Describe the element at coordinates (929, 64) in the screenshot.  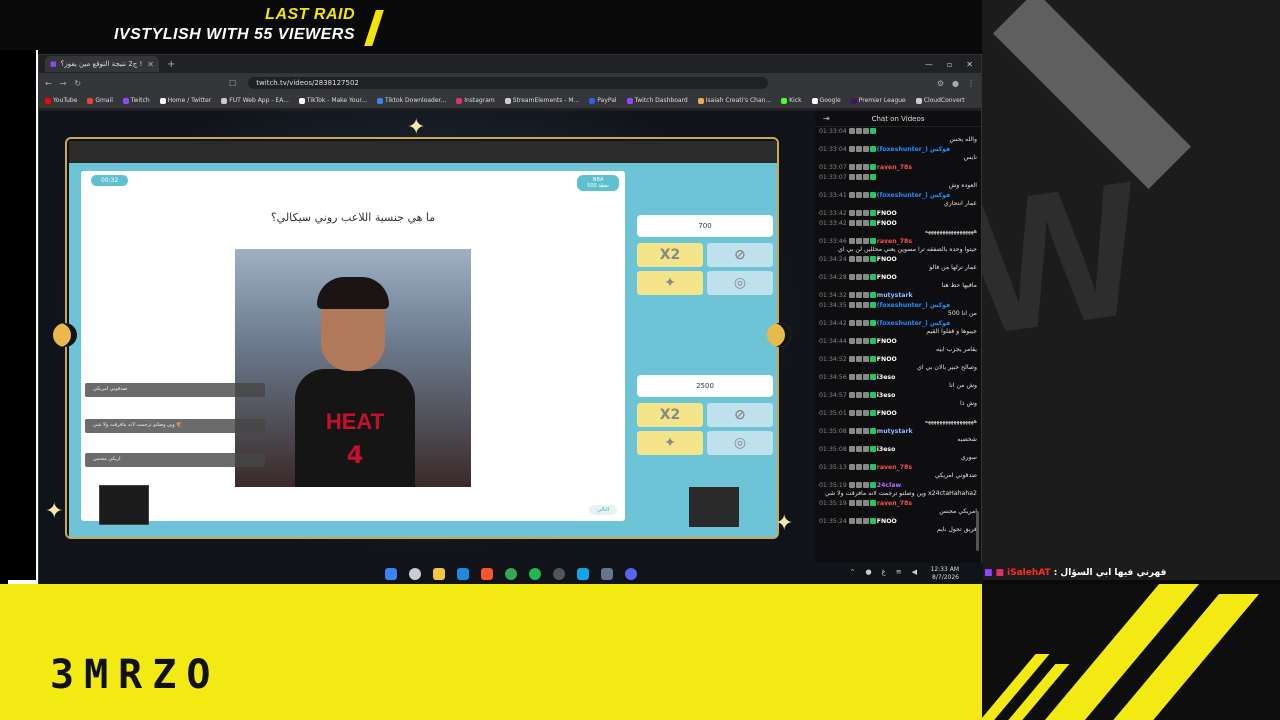
I see `minimize-icon: —` at that location.